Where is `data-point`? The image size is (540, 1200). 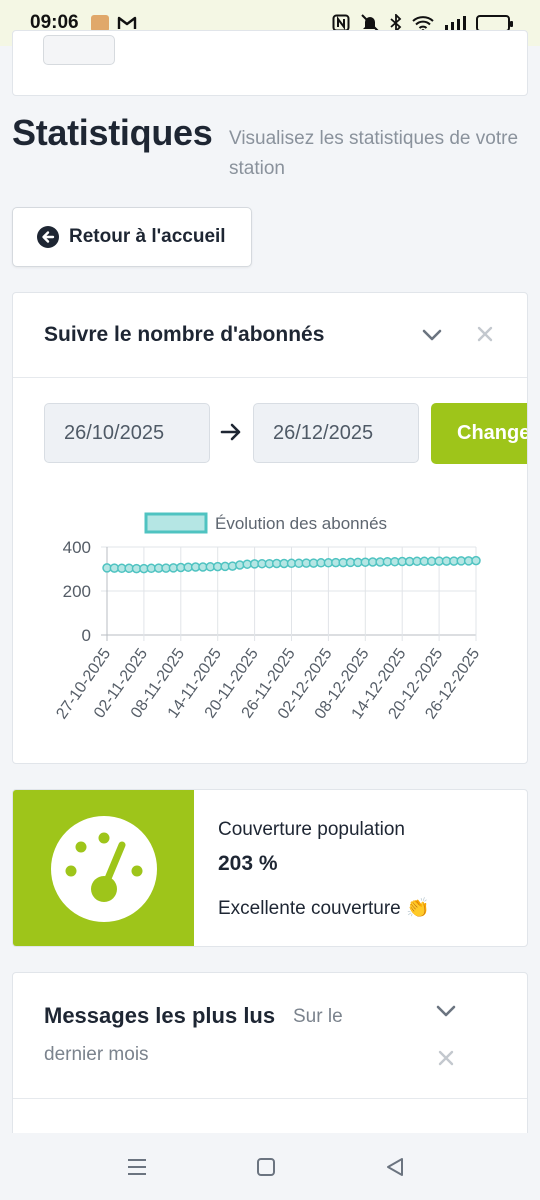
data-point is located at coordinates (476, 560).